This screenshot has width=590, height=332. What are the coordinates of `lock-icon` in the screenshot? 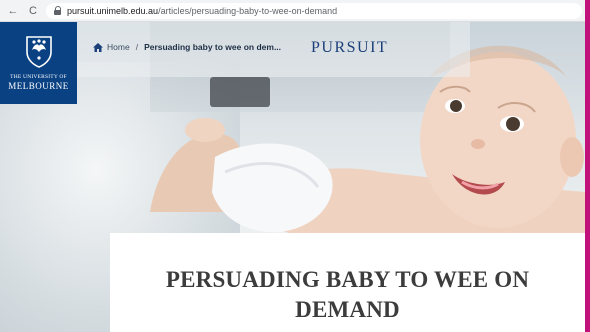 It's located at (58, 10).